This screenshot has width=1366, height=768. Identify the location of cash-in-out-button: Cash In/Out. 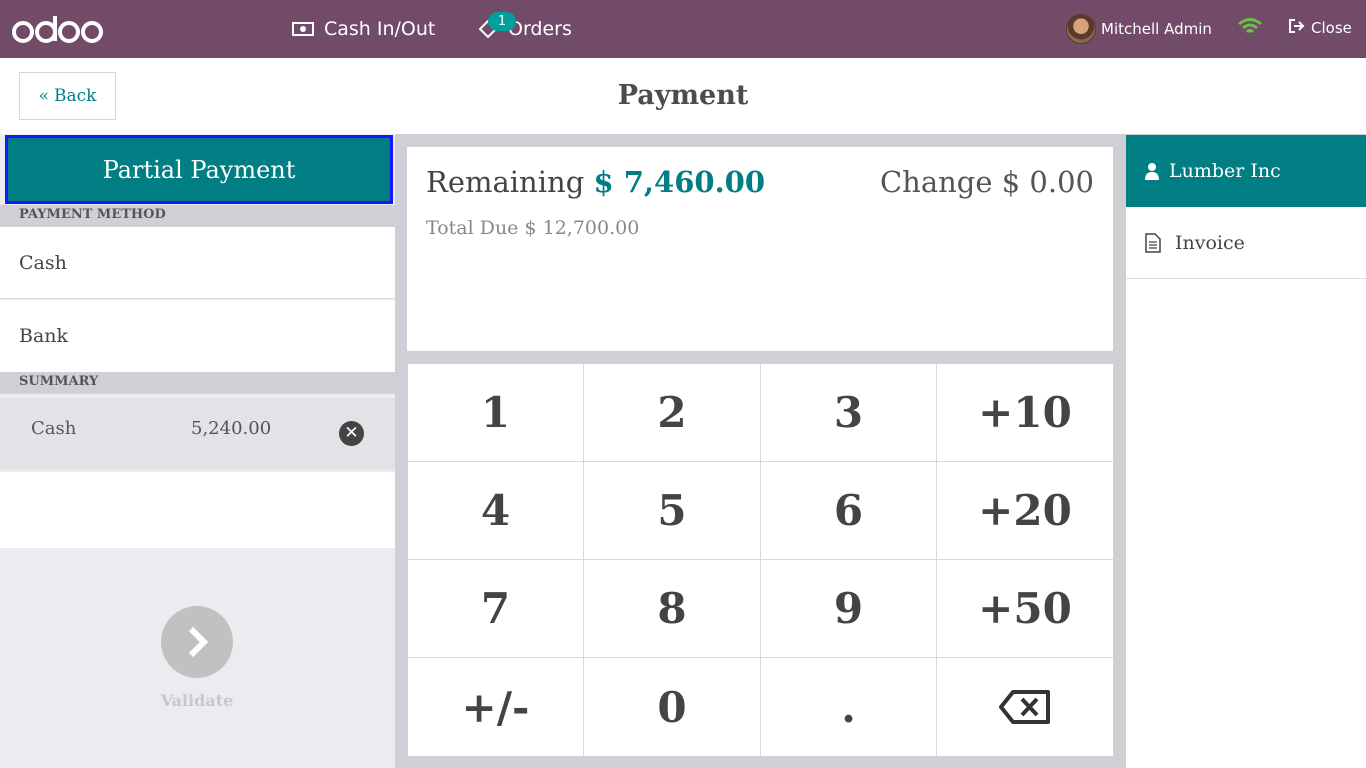
(363, 29).